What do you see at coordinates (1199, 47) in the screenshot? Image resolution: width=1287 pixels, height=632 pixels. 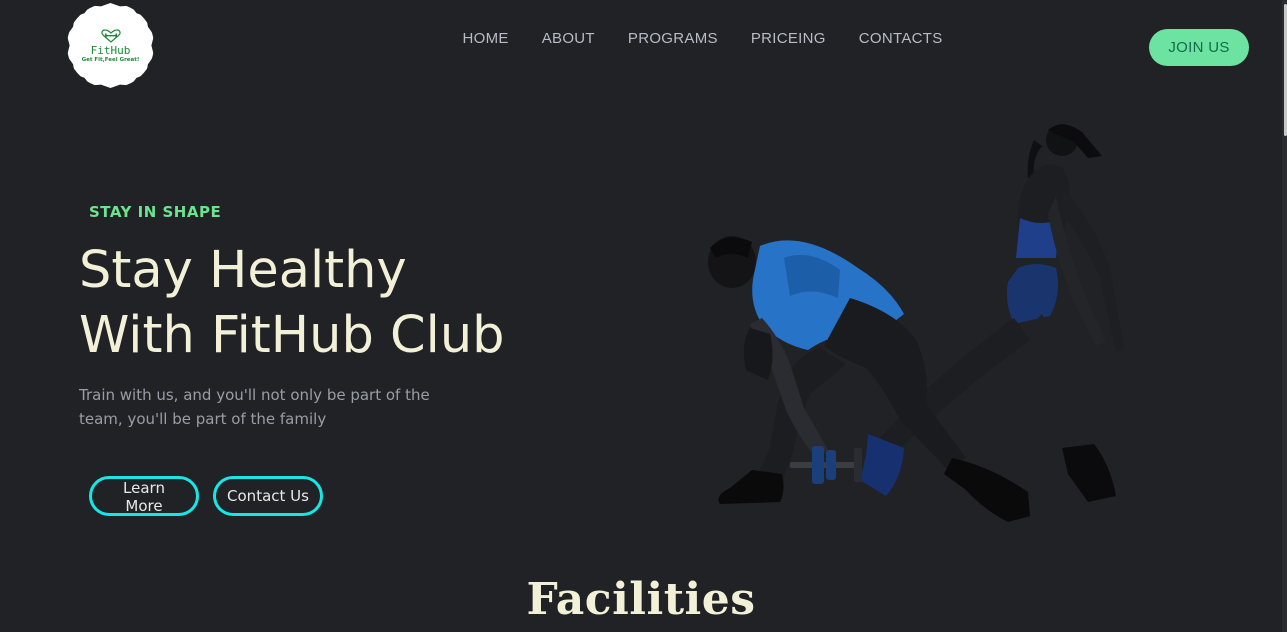 I see `join-us-button: JOIN US` at bounding box center [1199, 47].